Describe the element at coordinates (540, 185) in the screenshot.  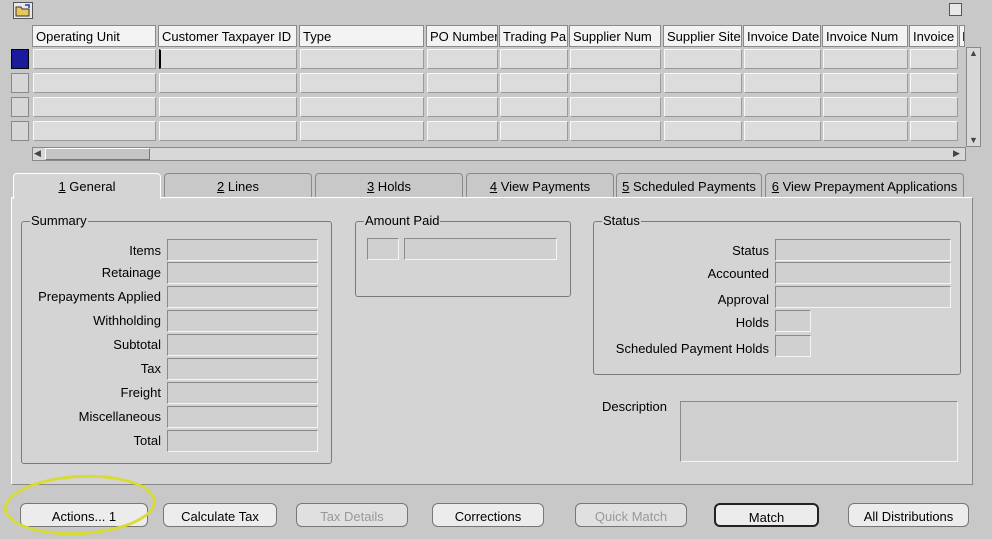
I see `tab-view-payments: 4 View Payments` at that location.